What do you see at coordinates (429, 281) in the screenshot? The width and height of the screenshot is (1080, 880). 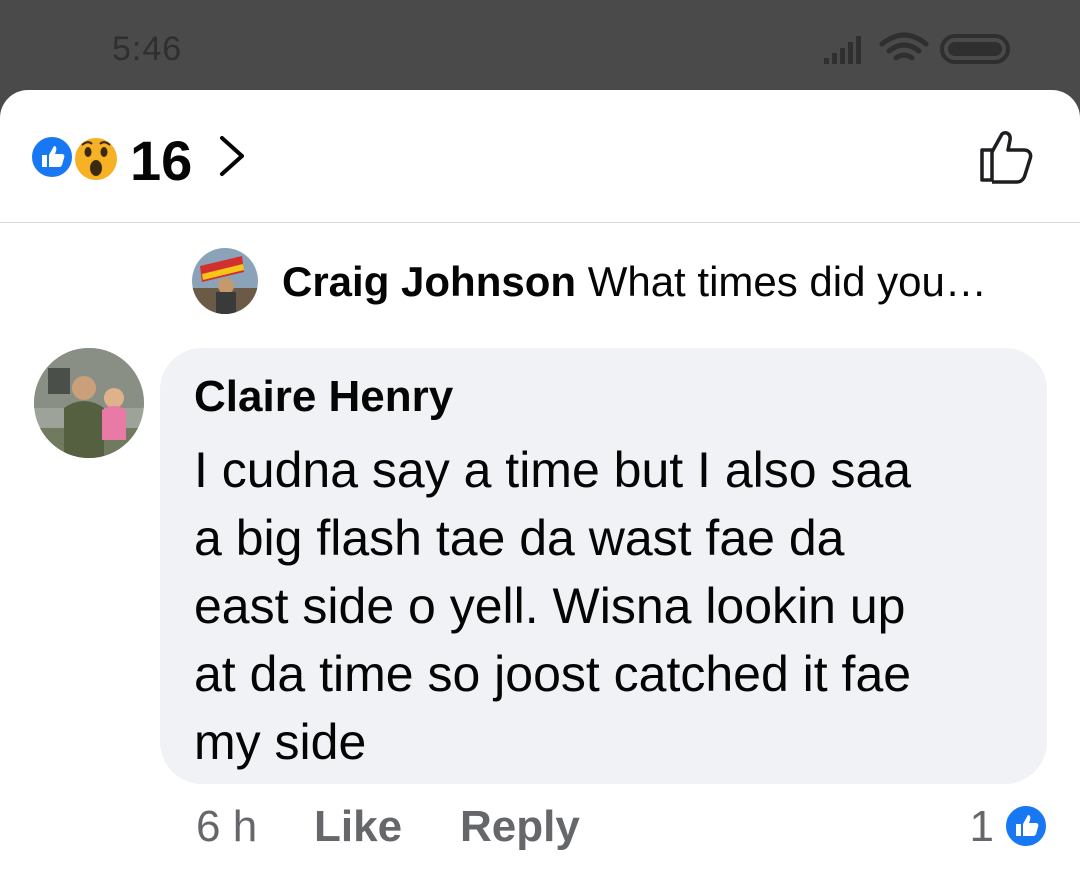 I see `parent-author: Craig Johnson` at bounding box center [429, 281].